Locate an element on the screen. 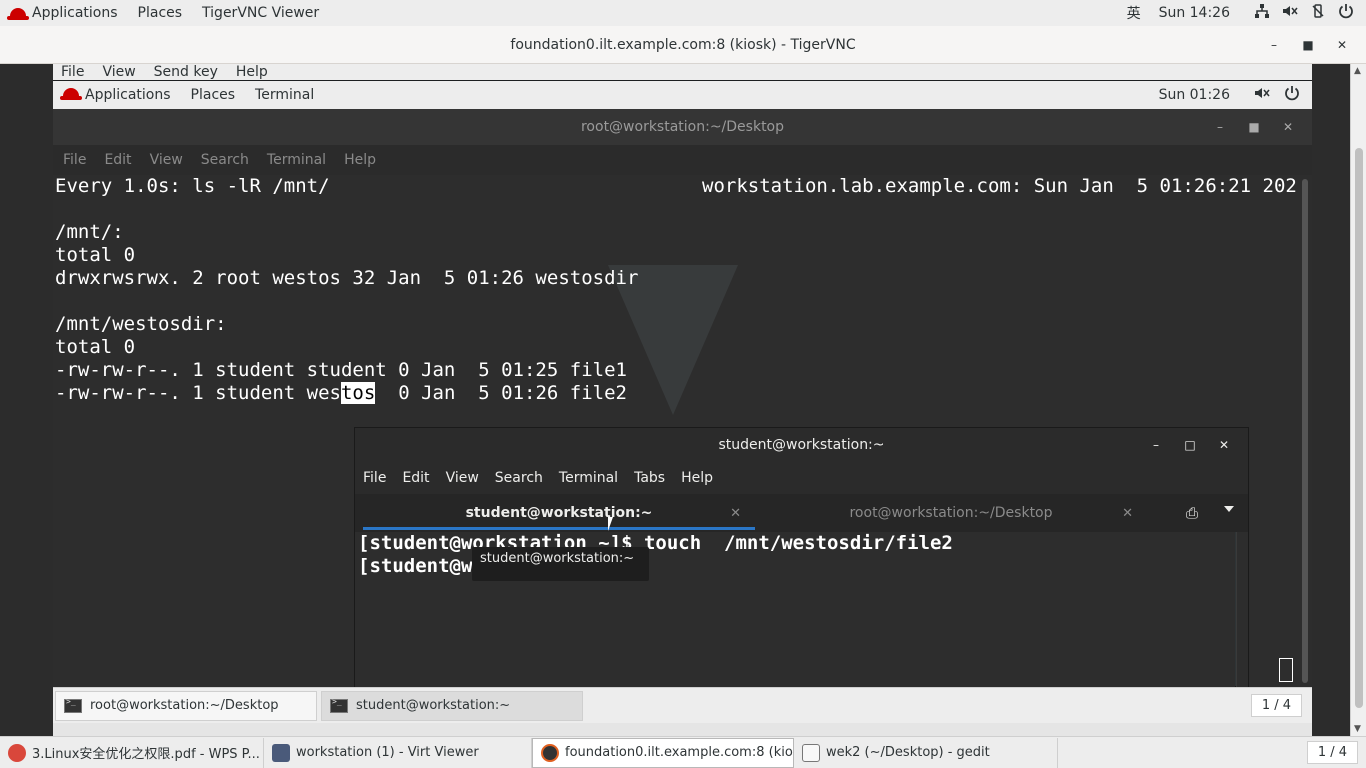  remote-lower-strip is located at coordinates (682, 729).